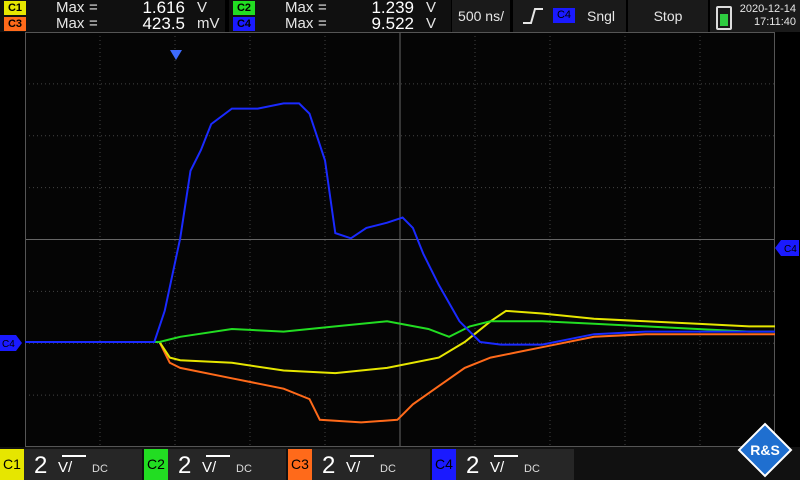 The image size is (800, 480). Describe the element at coordinates (163, 23) in the screenshot. I see `measurement-value: 423.5` at that location.